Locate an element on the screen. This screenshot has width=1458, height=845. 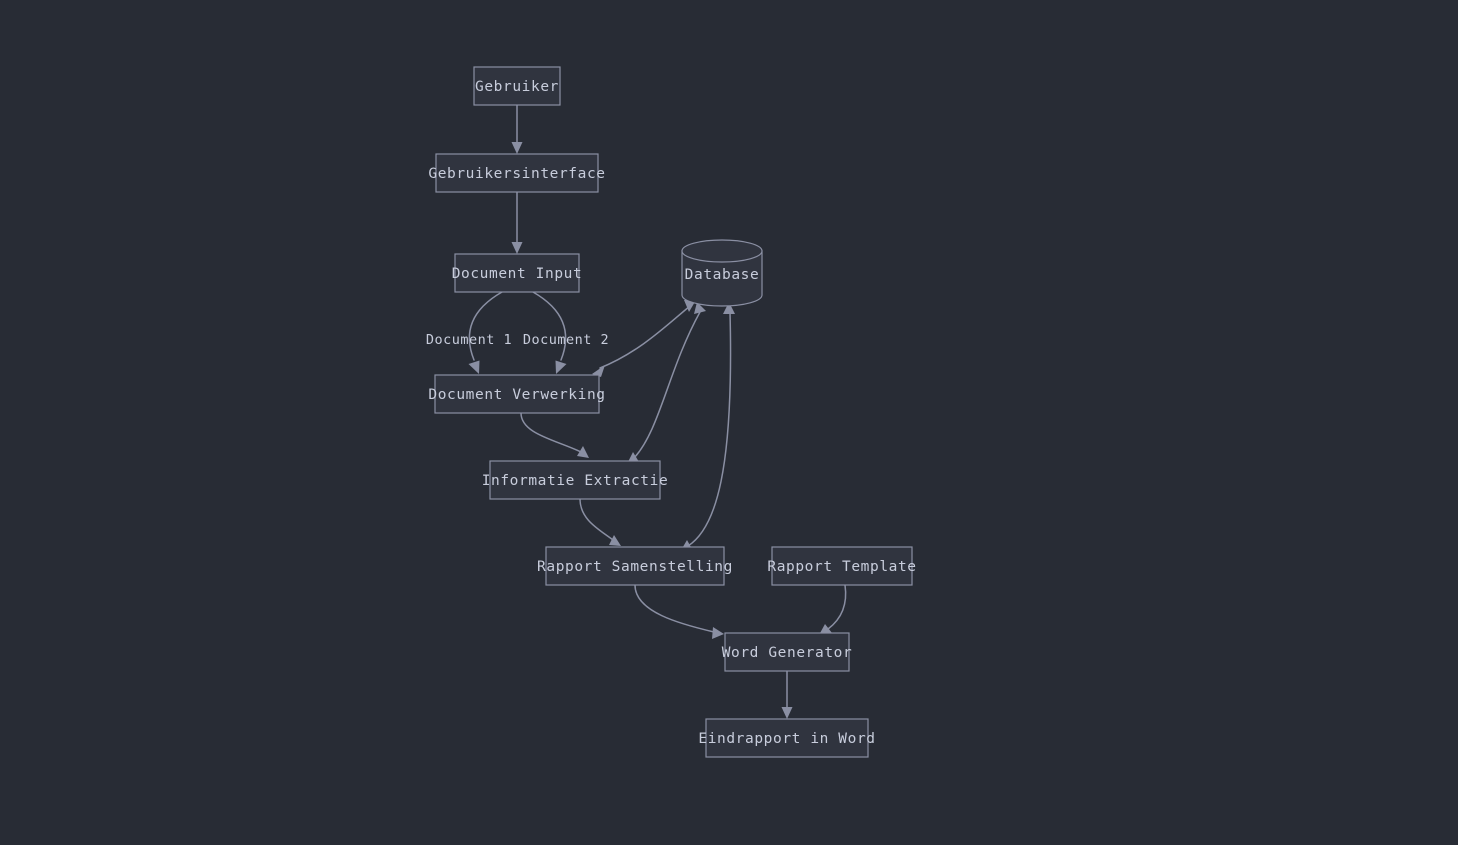
node-gebruikersinterface-label: Gebruikersinterface is located at coordinates (516, 174).